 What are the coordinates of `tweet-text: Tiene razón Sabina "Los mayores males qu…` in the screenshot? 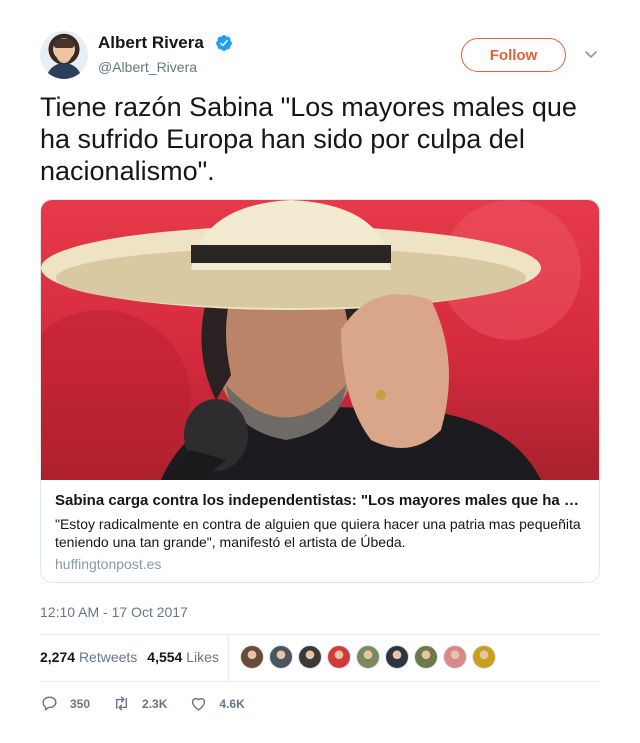 It's located at (308, 139).